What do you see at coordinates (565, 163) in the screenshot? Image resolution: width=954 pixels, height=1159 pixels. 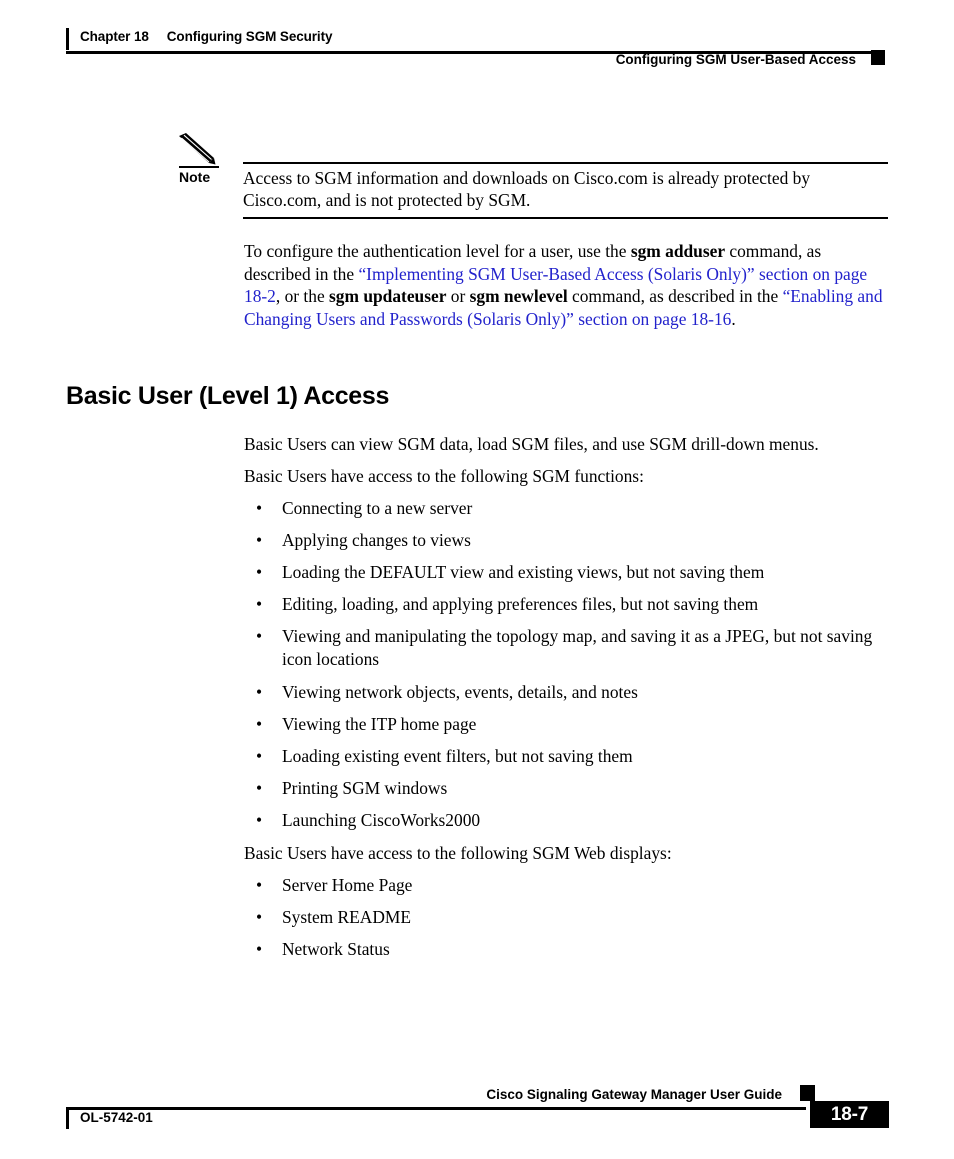 I see `note-rule-top` at bounding box center [565, 163].